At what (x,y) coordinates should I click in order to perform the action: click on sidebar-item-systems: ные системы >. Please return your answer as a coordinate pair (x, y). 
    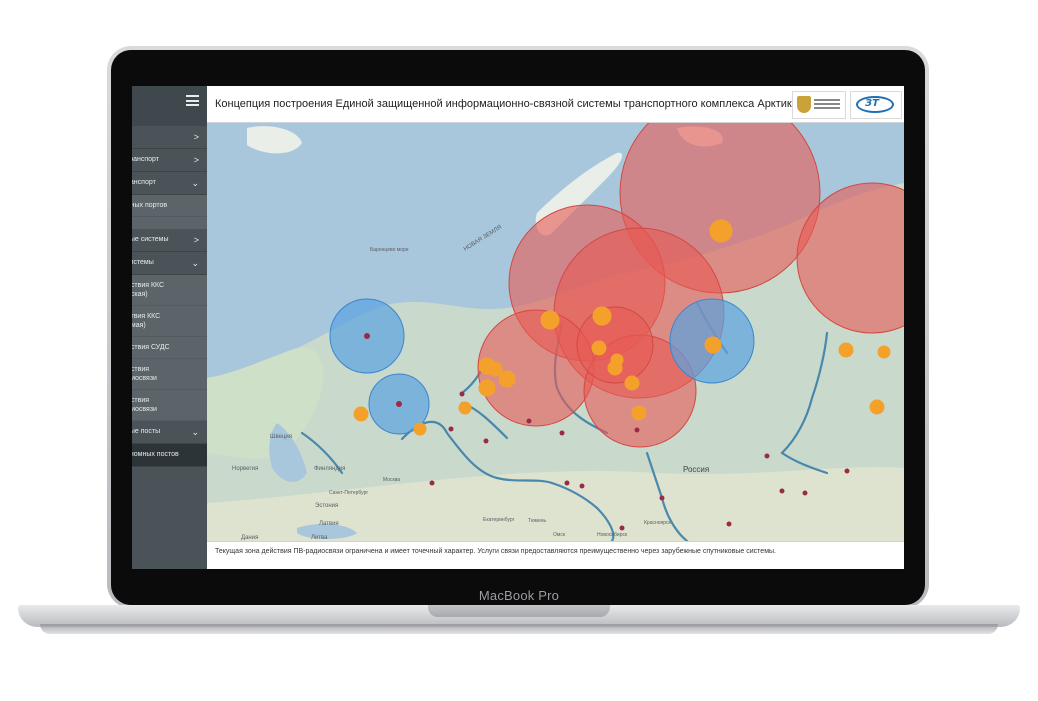
    Looking at the image, I should click on (169, 240).